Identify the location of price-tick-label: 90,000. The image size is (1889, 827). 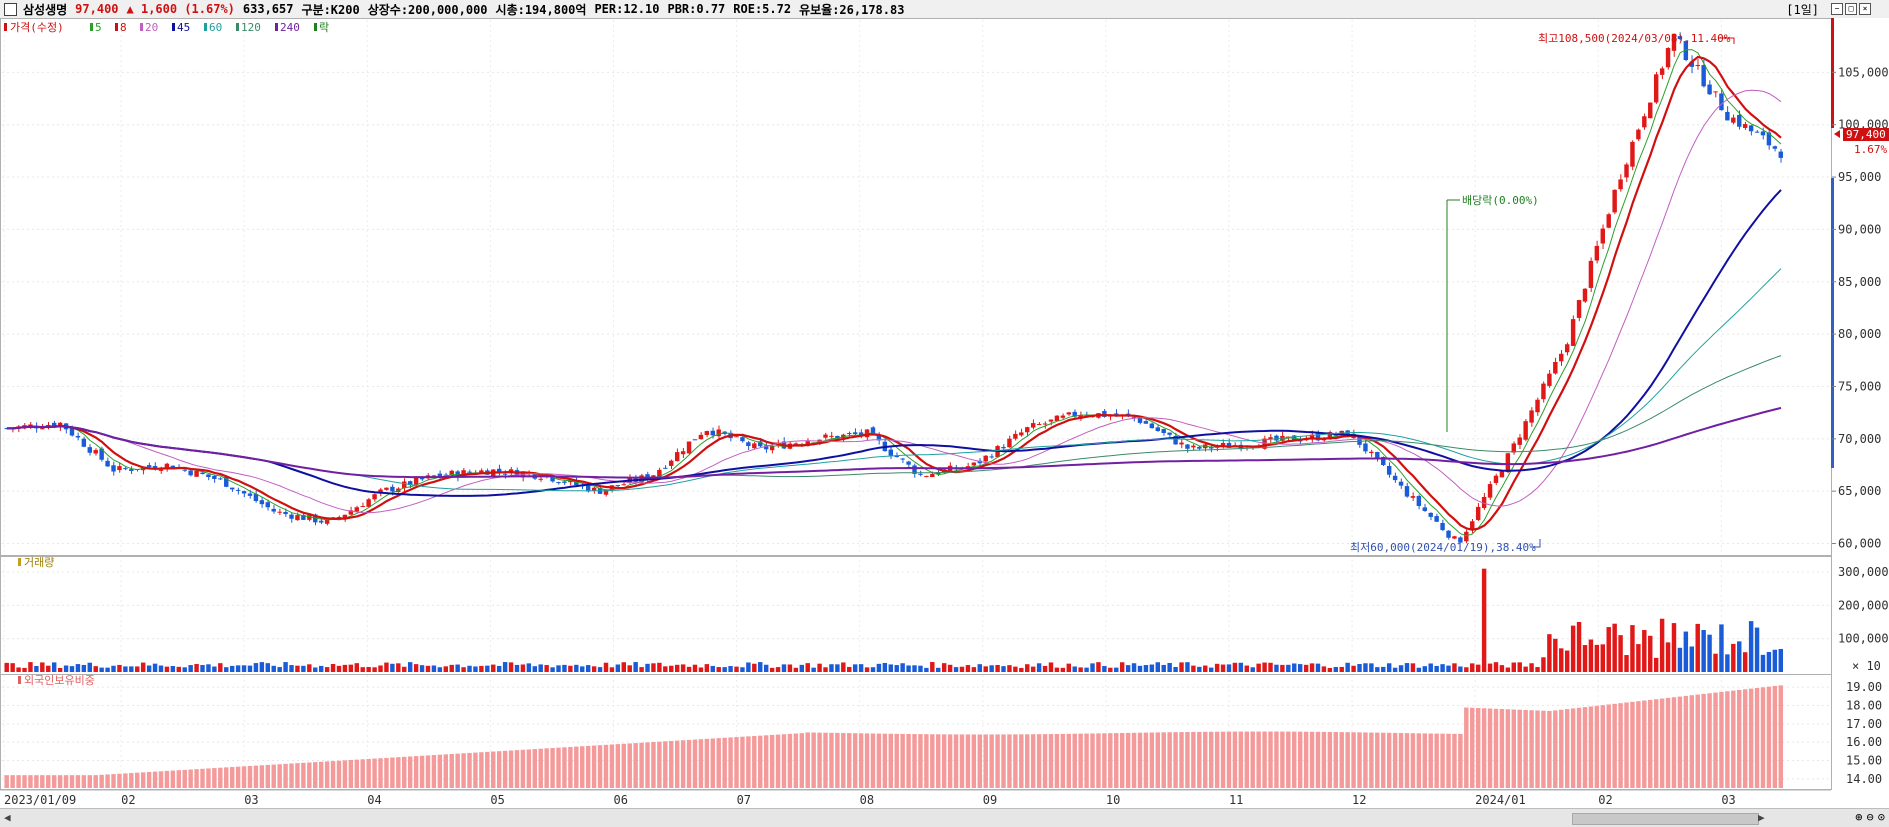
(1859, 229).